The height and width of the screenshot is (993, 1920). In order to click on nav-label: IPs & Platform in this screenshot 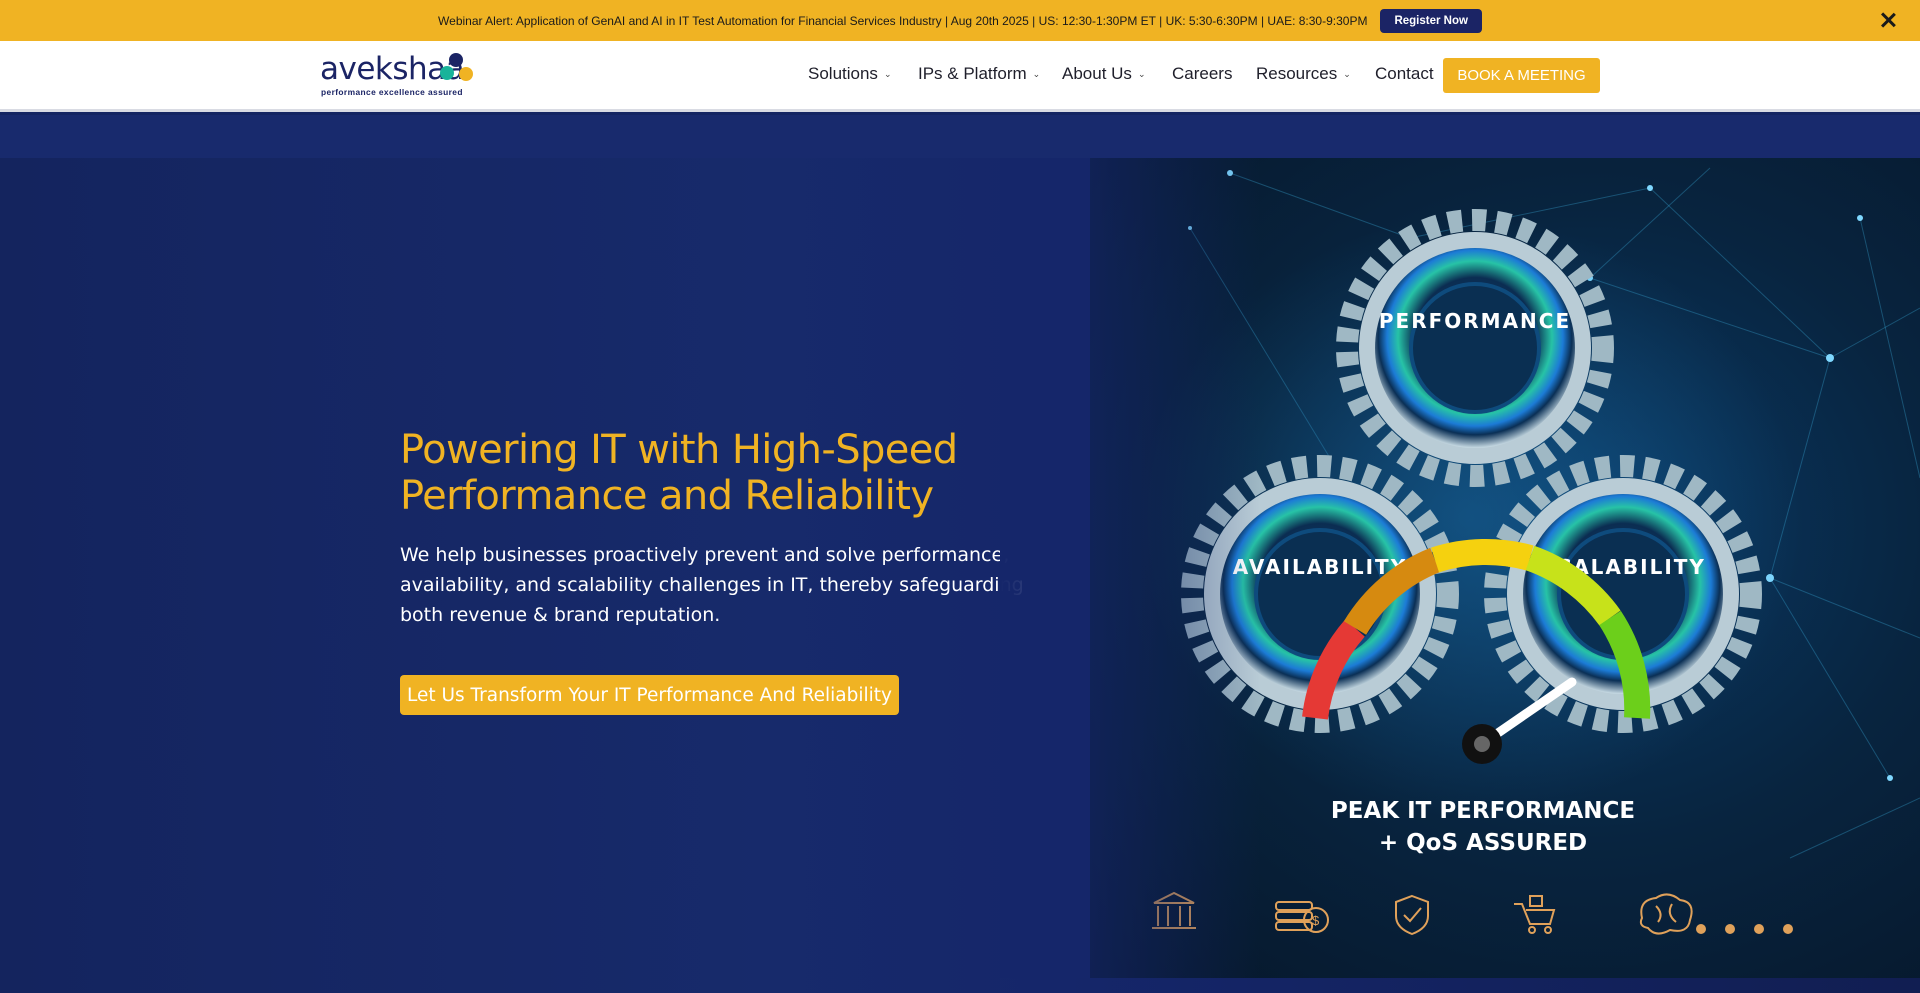, I will do `click(972, 73)`.